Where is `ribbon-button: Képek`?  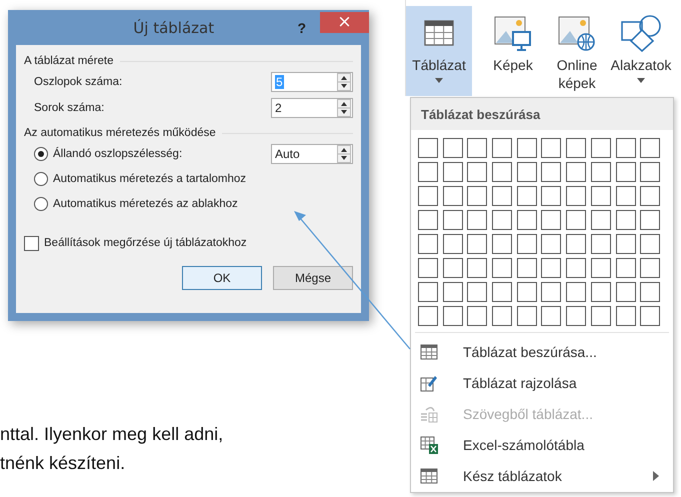 ribbon-button: Képek is located at coordinates (513, 51).